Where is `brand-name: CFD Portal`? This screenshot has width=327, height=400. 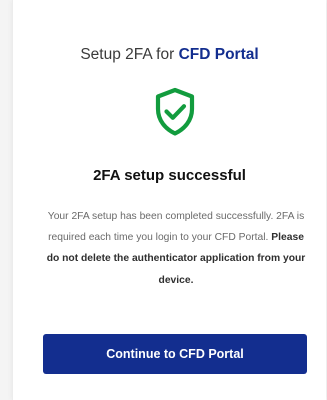 brand-name: CFD Portal is located at coordinates (218, 54).